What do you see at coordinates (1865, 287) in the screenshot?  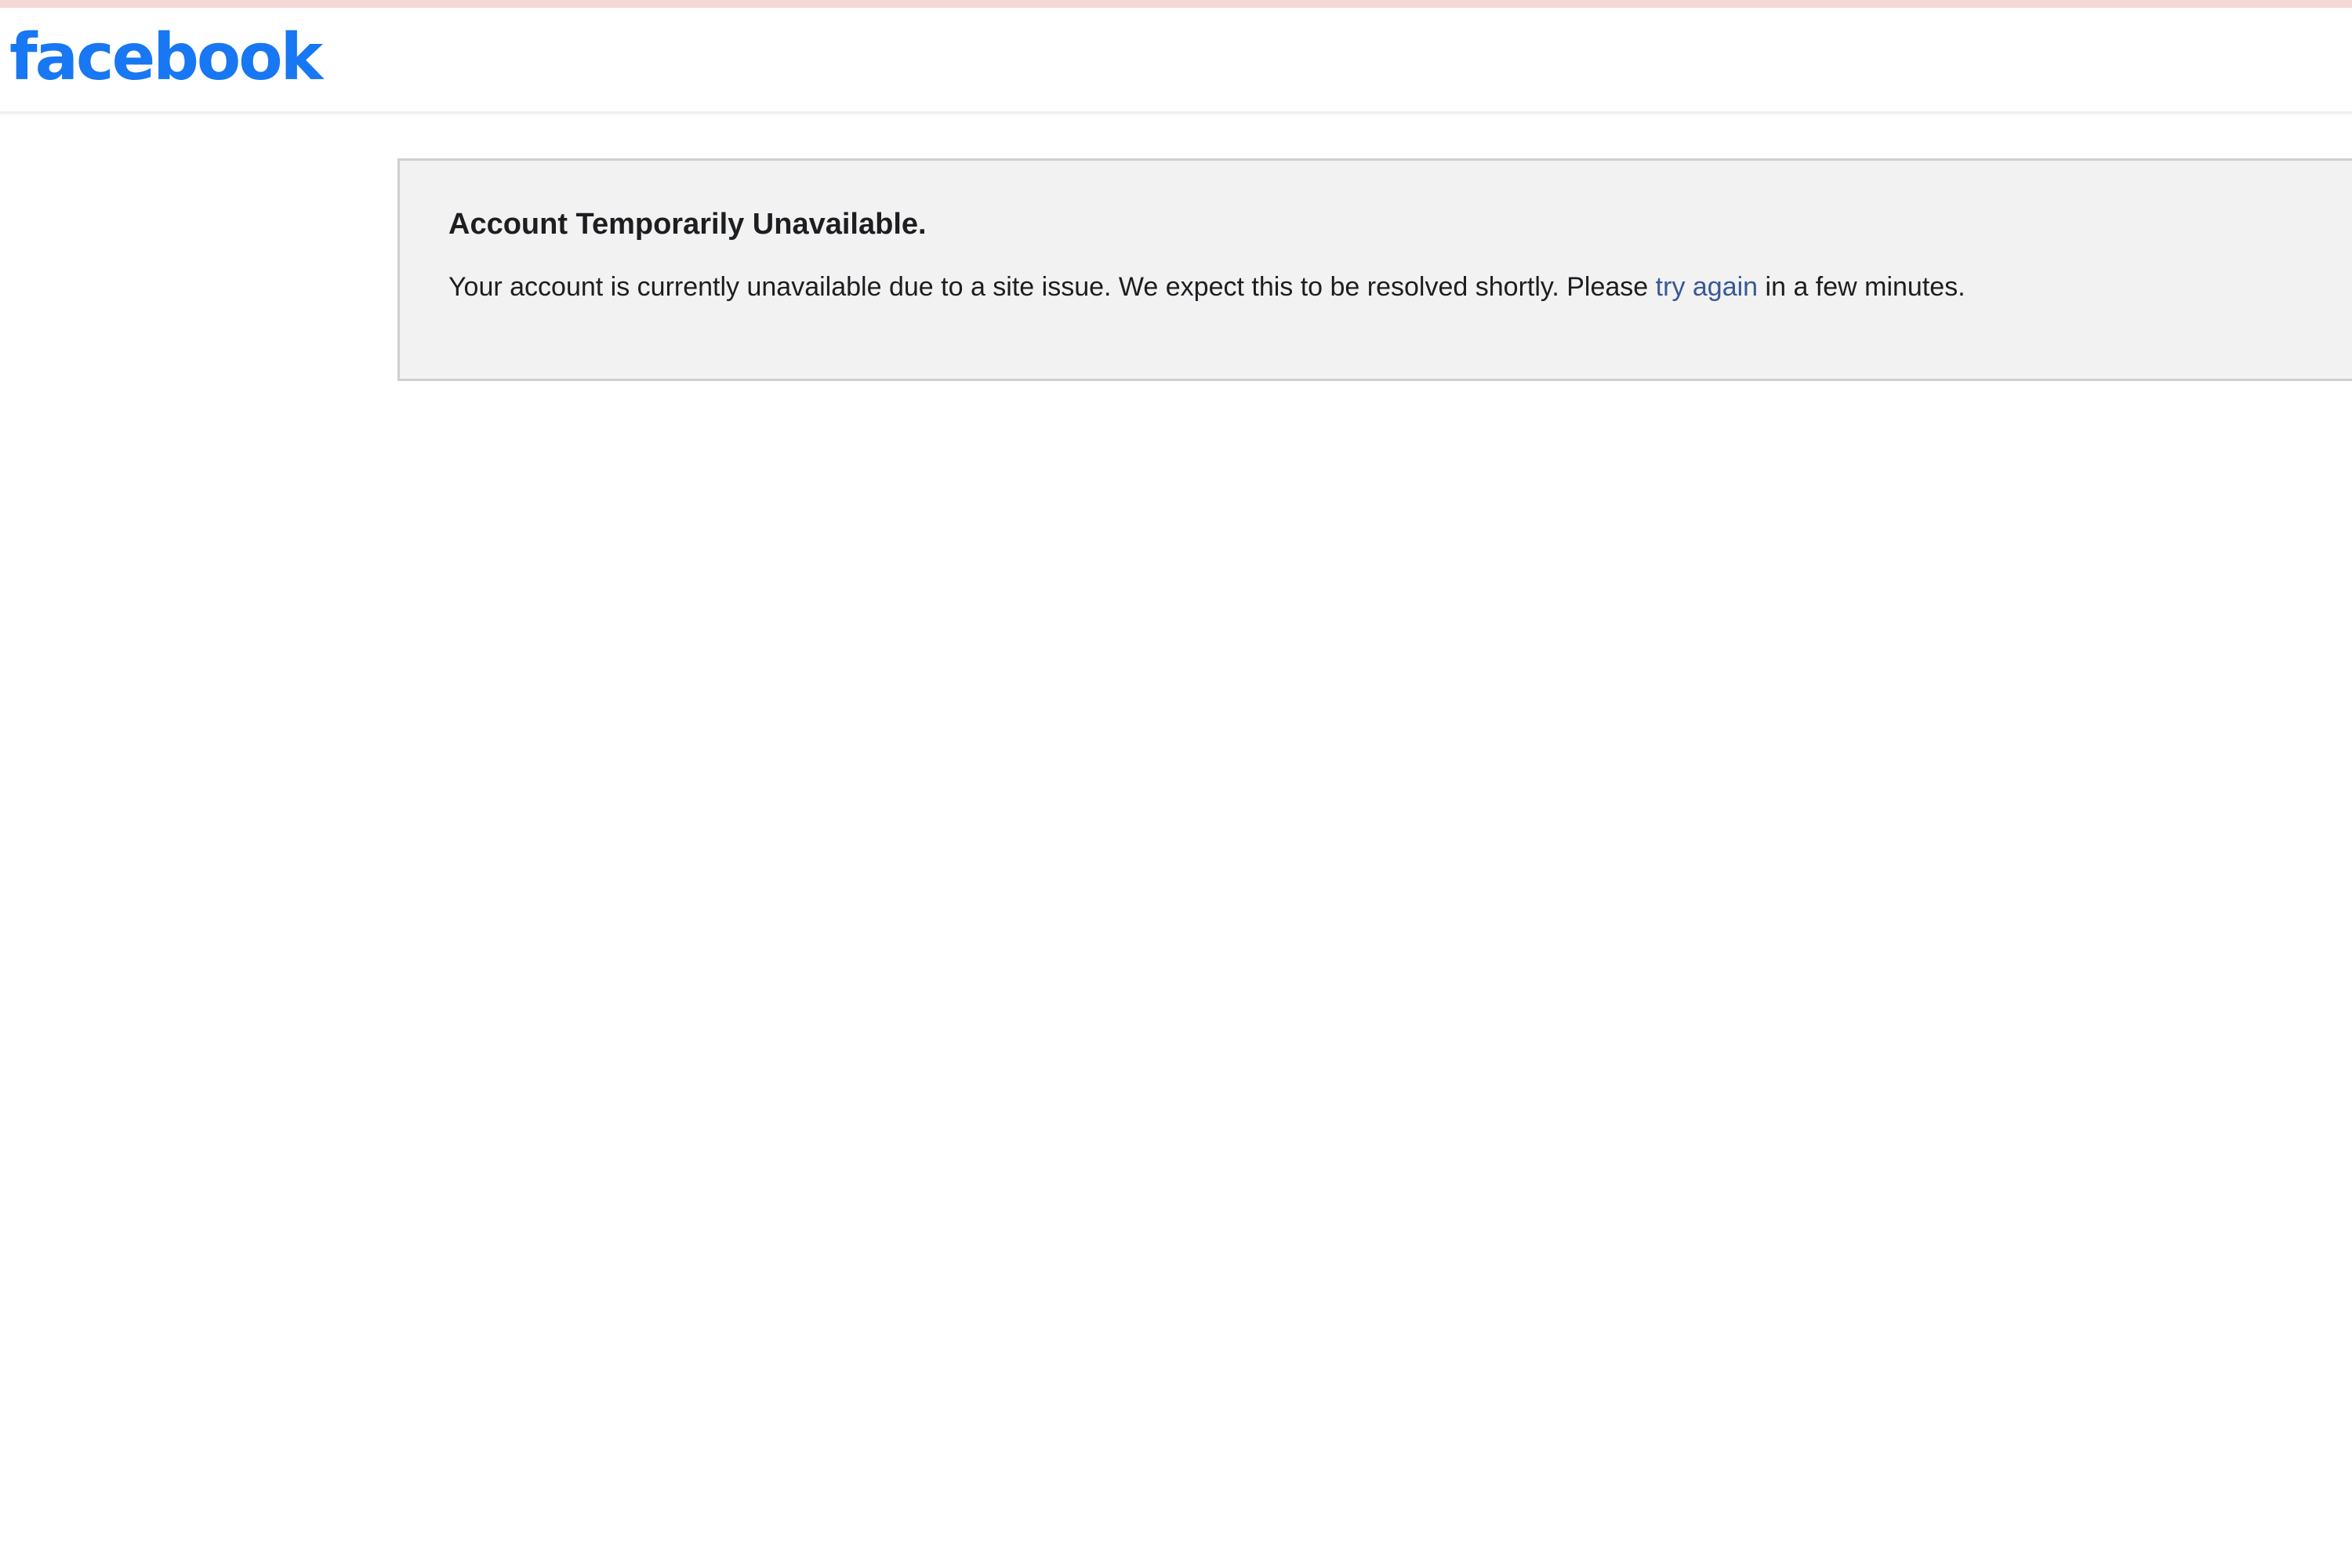 I see `notice-message-suffix: in a few minutes.` at bounding box center [1865, 287].